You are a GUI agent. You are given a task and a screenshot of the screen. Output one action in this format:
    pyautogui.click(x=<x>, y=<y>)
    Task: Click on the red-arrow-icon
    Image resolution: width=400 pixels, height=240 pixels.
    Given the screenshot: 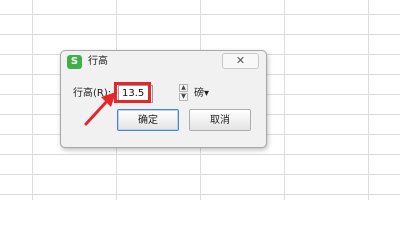 What is the action you would take?
    pyautogui.click(x=100, y=109)
    